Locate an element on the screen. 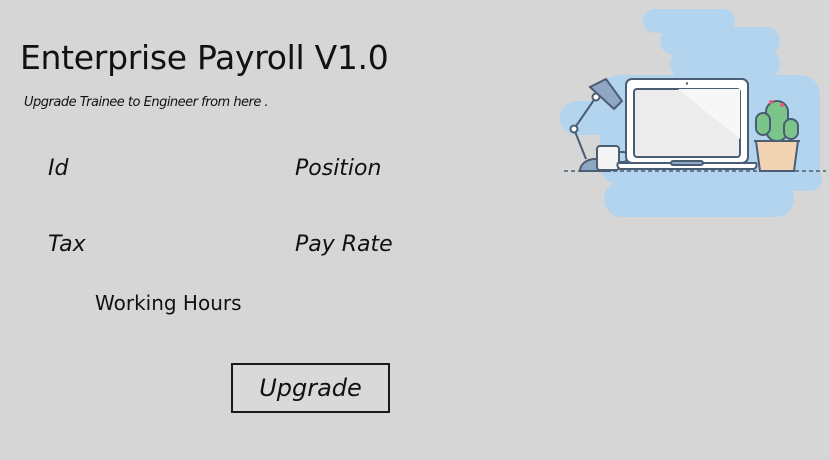  laptop-desk-illustration is located at coordinates (693, 113).